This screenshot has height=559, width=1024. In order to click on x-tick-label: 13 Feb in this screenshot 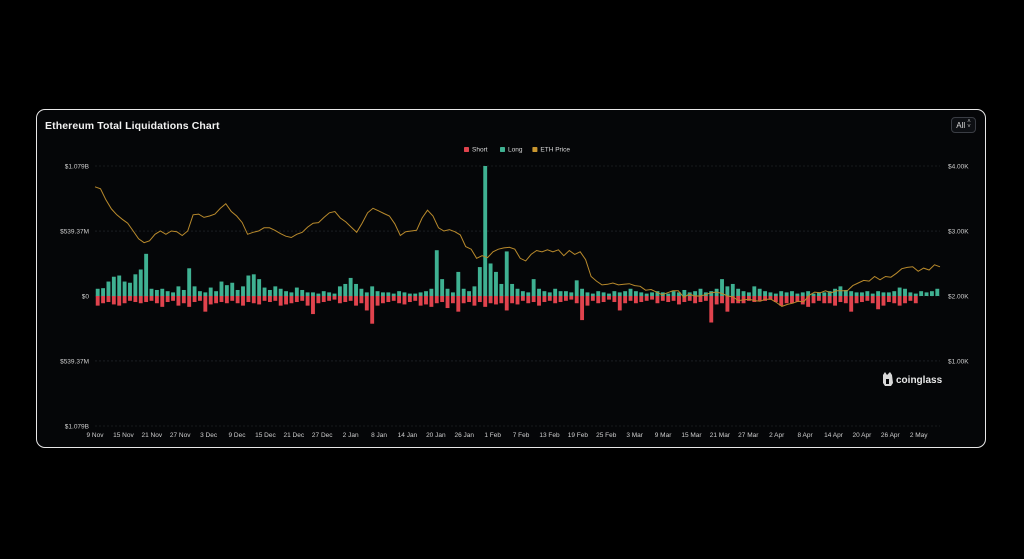, I will do `click(549, 435)`.